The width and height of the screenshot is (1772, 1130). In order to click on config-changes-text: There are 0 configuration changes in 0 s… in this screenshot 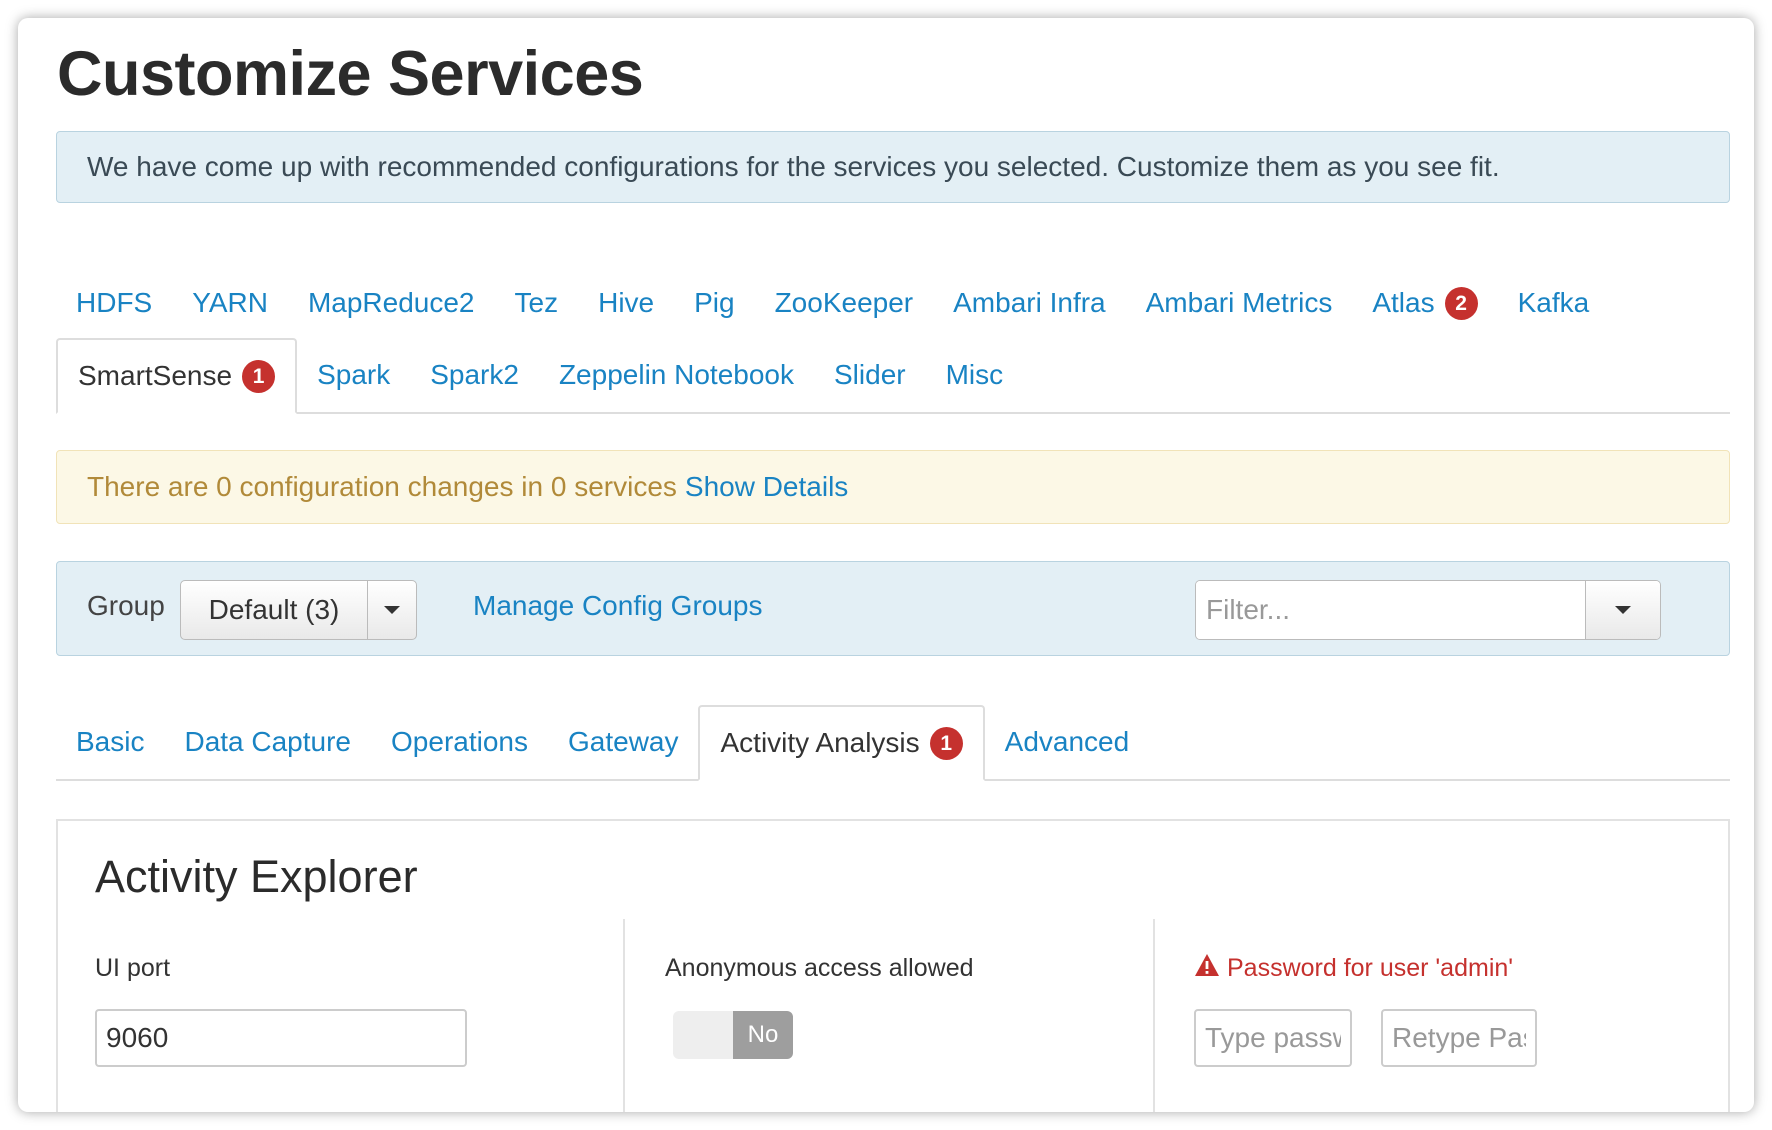, I will do `click(382, 486)`.